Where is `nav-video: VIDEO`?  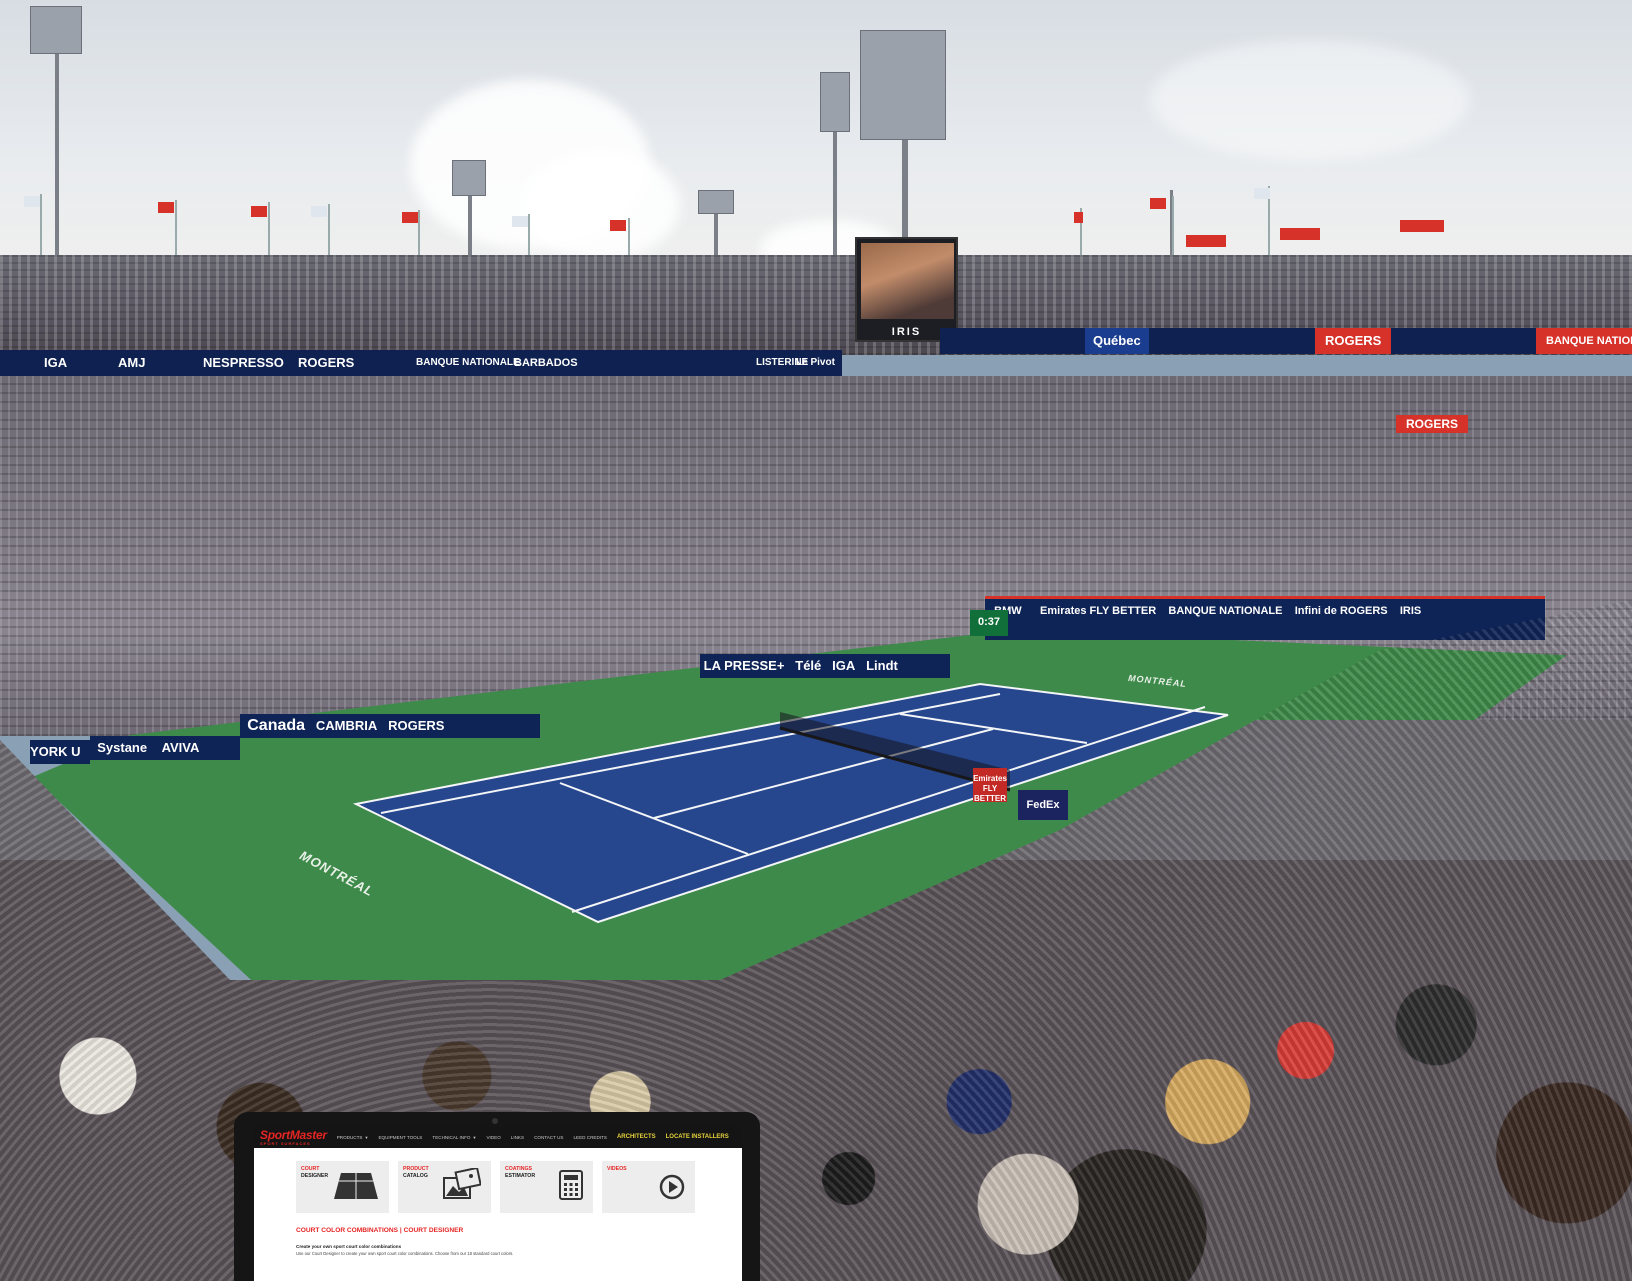 nav-video: VIDEO is located at coordinates (493, 1137).